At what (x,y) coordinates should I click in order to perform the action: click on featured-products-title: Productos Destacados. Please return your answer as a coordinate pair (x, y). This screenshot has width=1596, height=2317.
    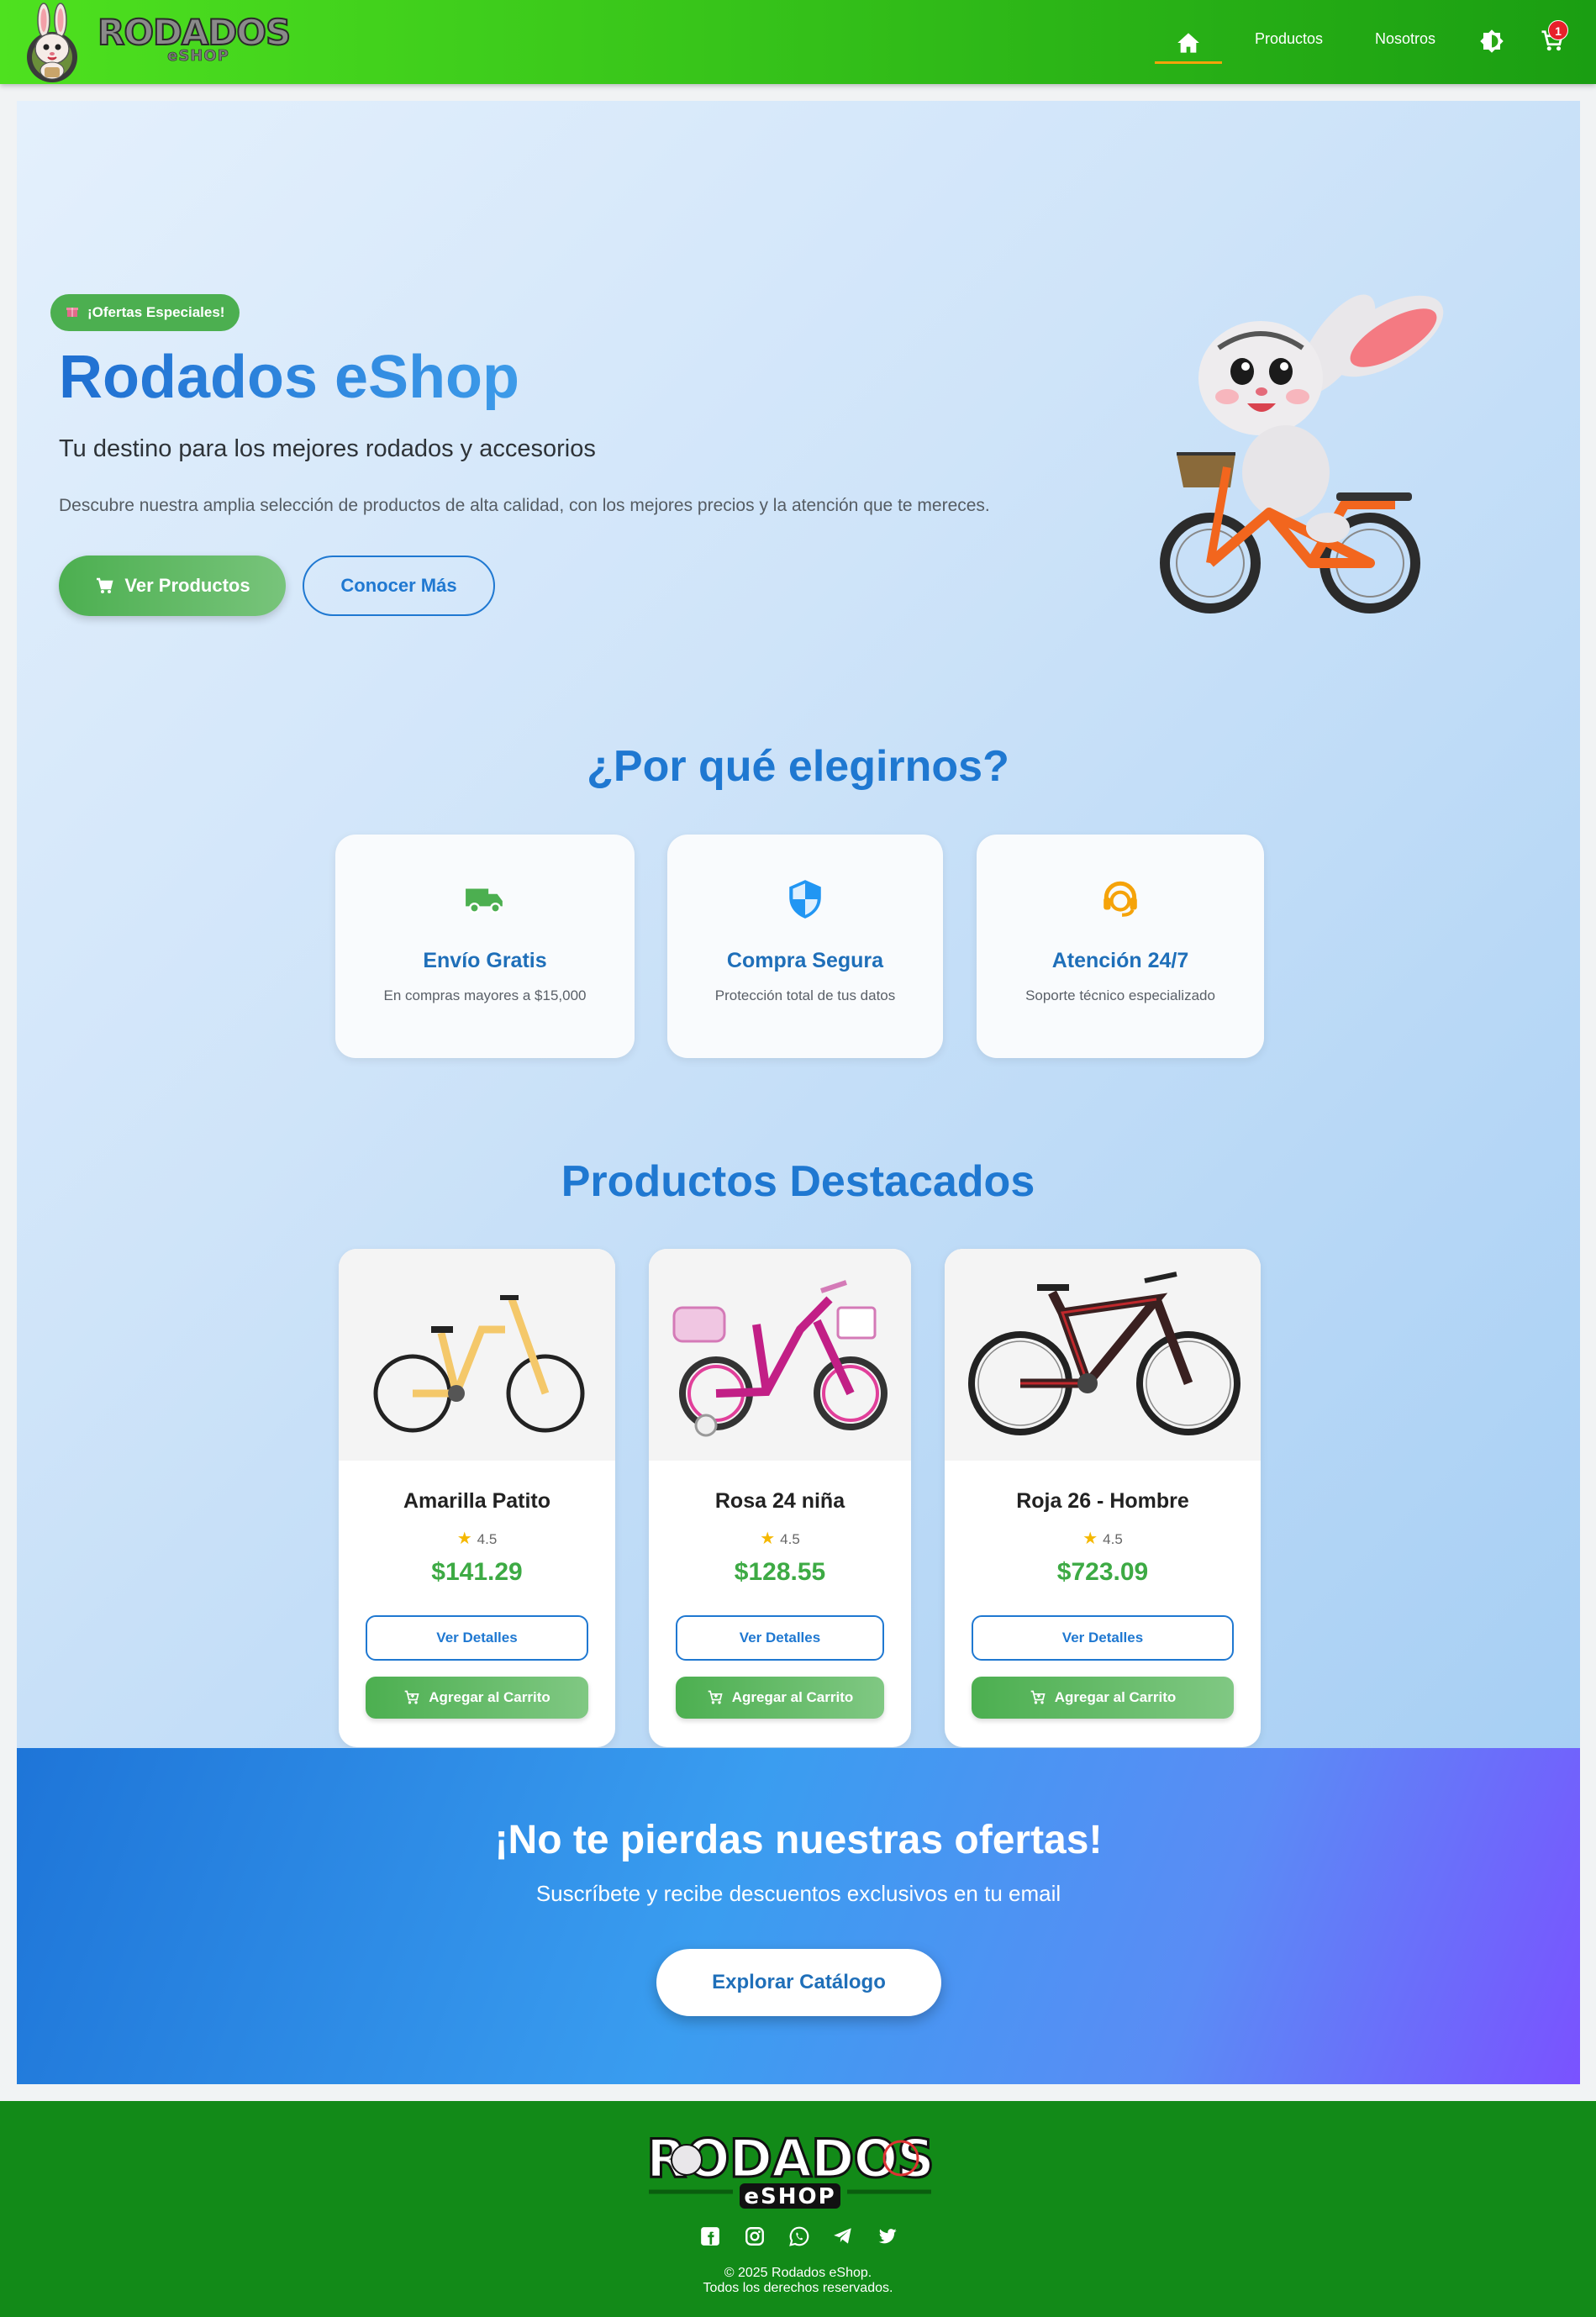
    Looking at the image, I should click on (798, 1181).